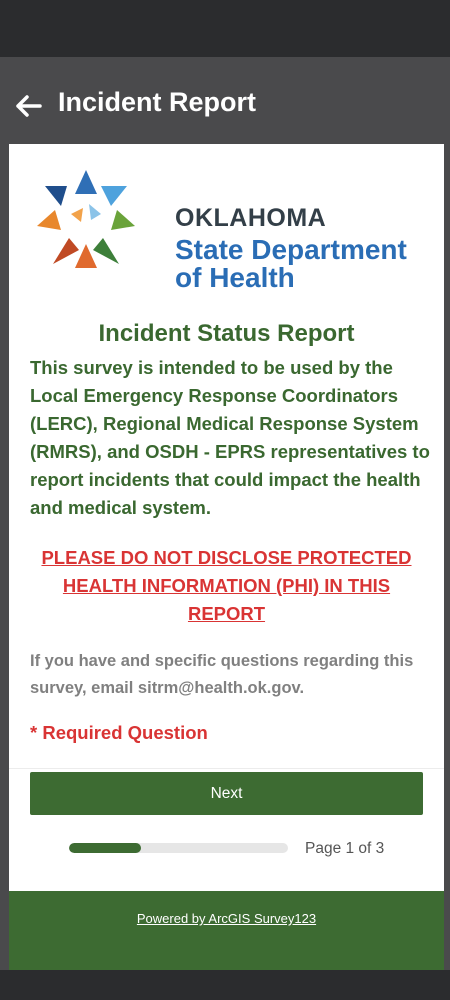  What do you see at coordinates (235, 277) in the screenshot?
I see `logo-line-of-health: of Health` at bounding box center [235, 277].